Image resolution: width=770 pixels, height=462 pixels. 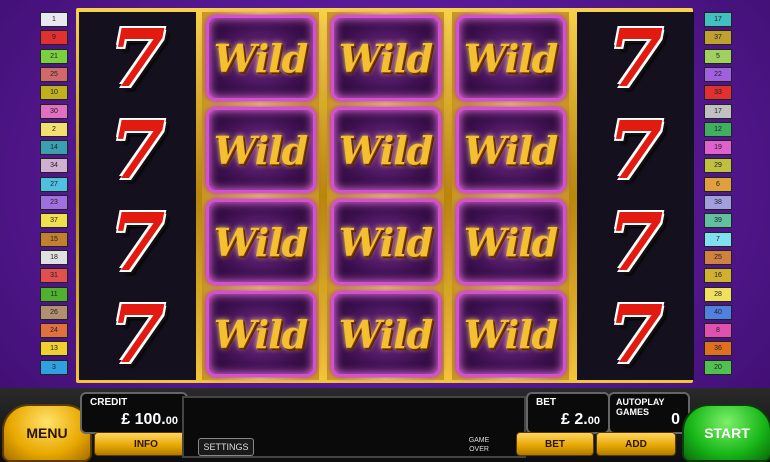 What do you see at coordinates (718, 56) in the screenshot?
I see `payline-indicator: 5` at bounding box center [718, 56].